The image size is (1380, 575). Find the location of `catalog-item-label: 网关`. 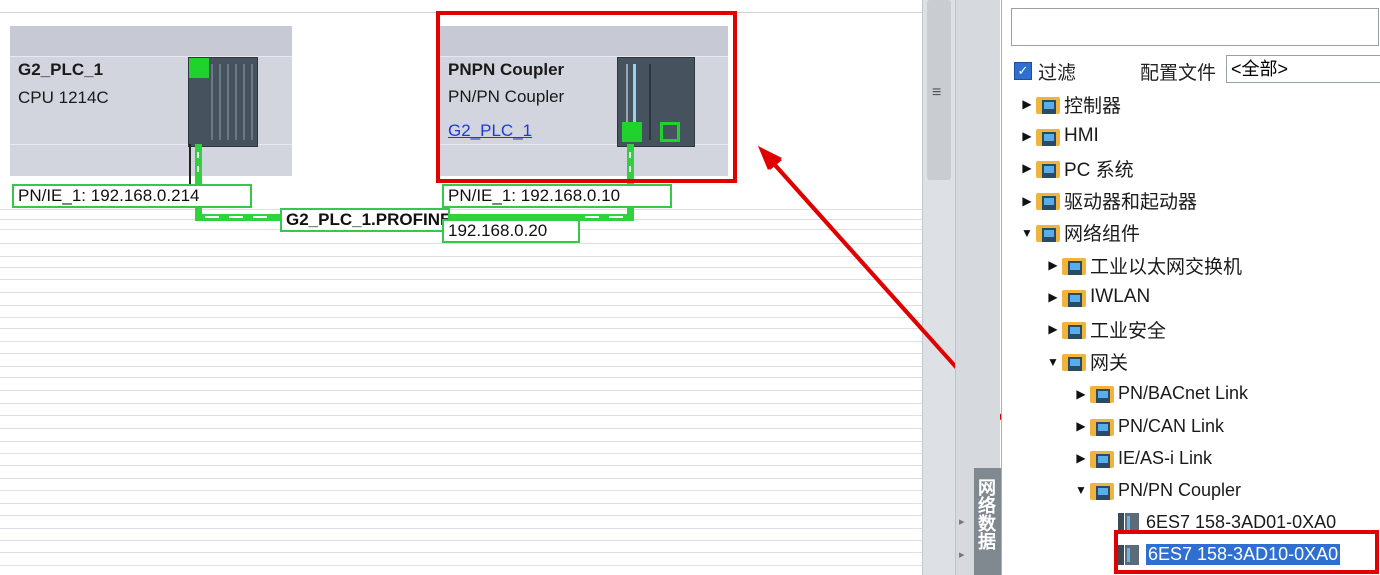

catalog-item-label: 网关 is located at coordinates (1109, 364).